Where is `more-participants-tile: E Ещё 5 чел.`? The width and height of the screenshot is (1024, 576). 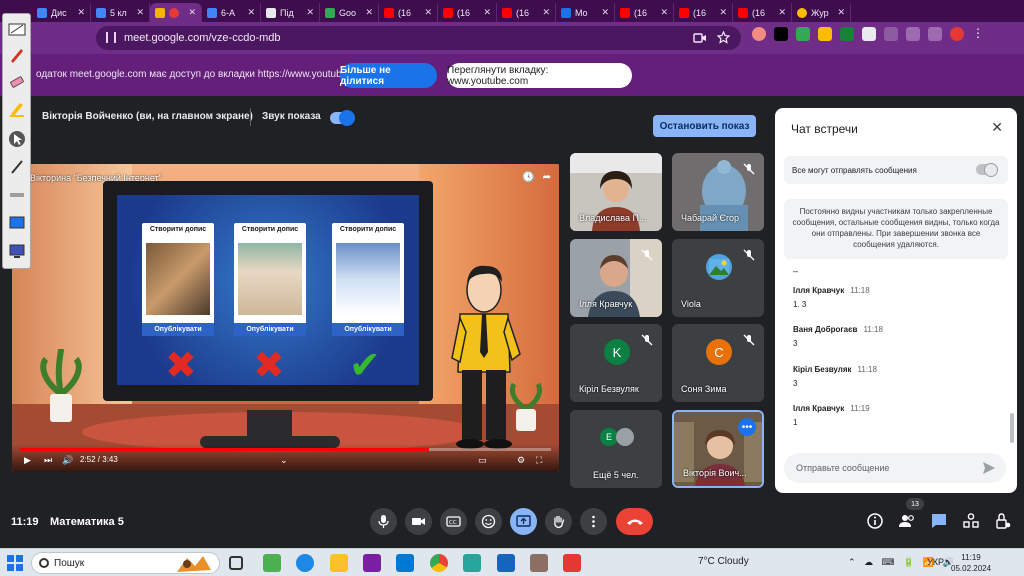
more-participants-tile: E Ещё 5 чел. is located at coordinates (616, 449).